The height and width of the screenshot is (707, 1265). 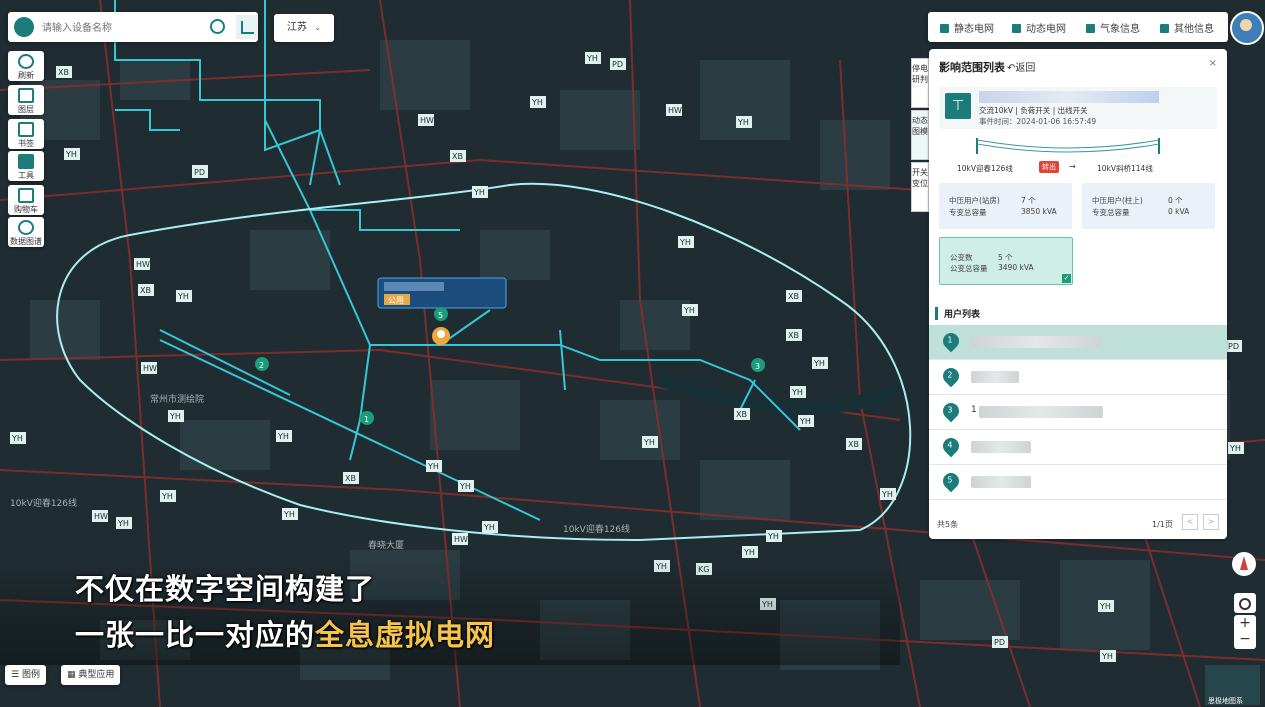 I want to click on search-icon, so click(x=217, y=26).